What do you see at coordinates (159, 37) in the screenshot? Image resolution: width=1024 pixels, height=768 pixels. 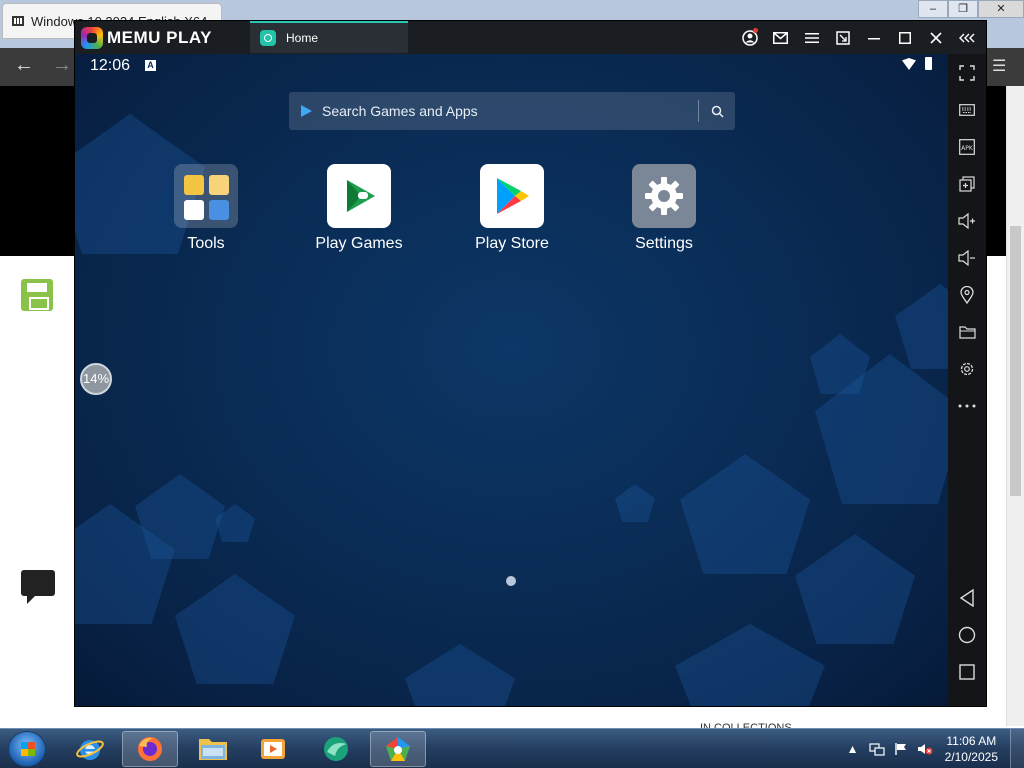 I see `memu-logo-text: MEMU PLAY` at bounding box center [159, 37].